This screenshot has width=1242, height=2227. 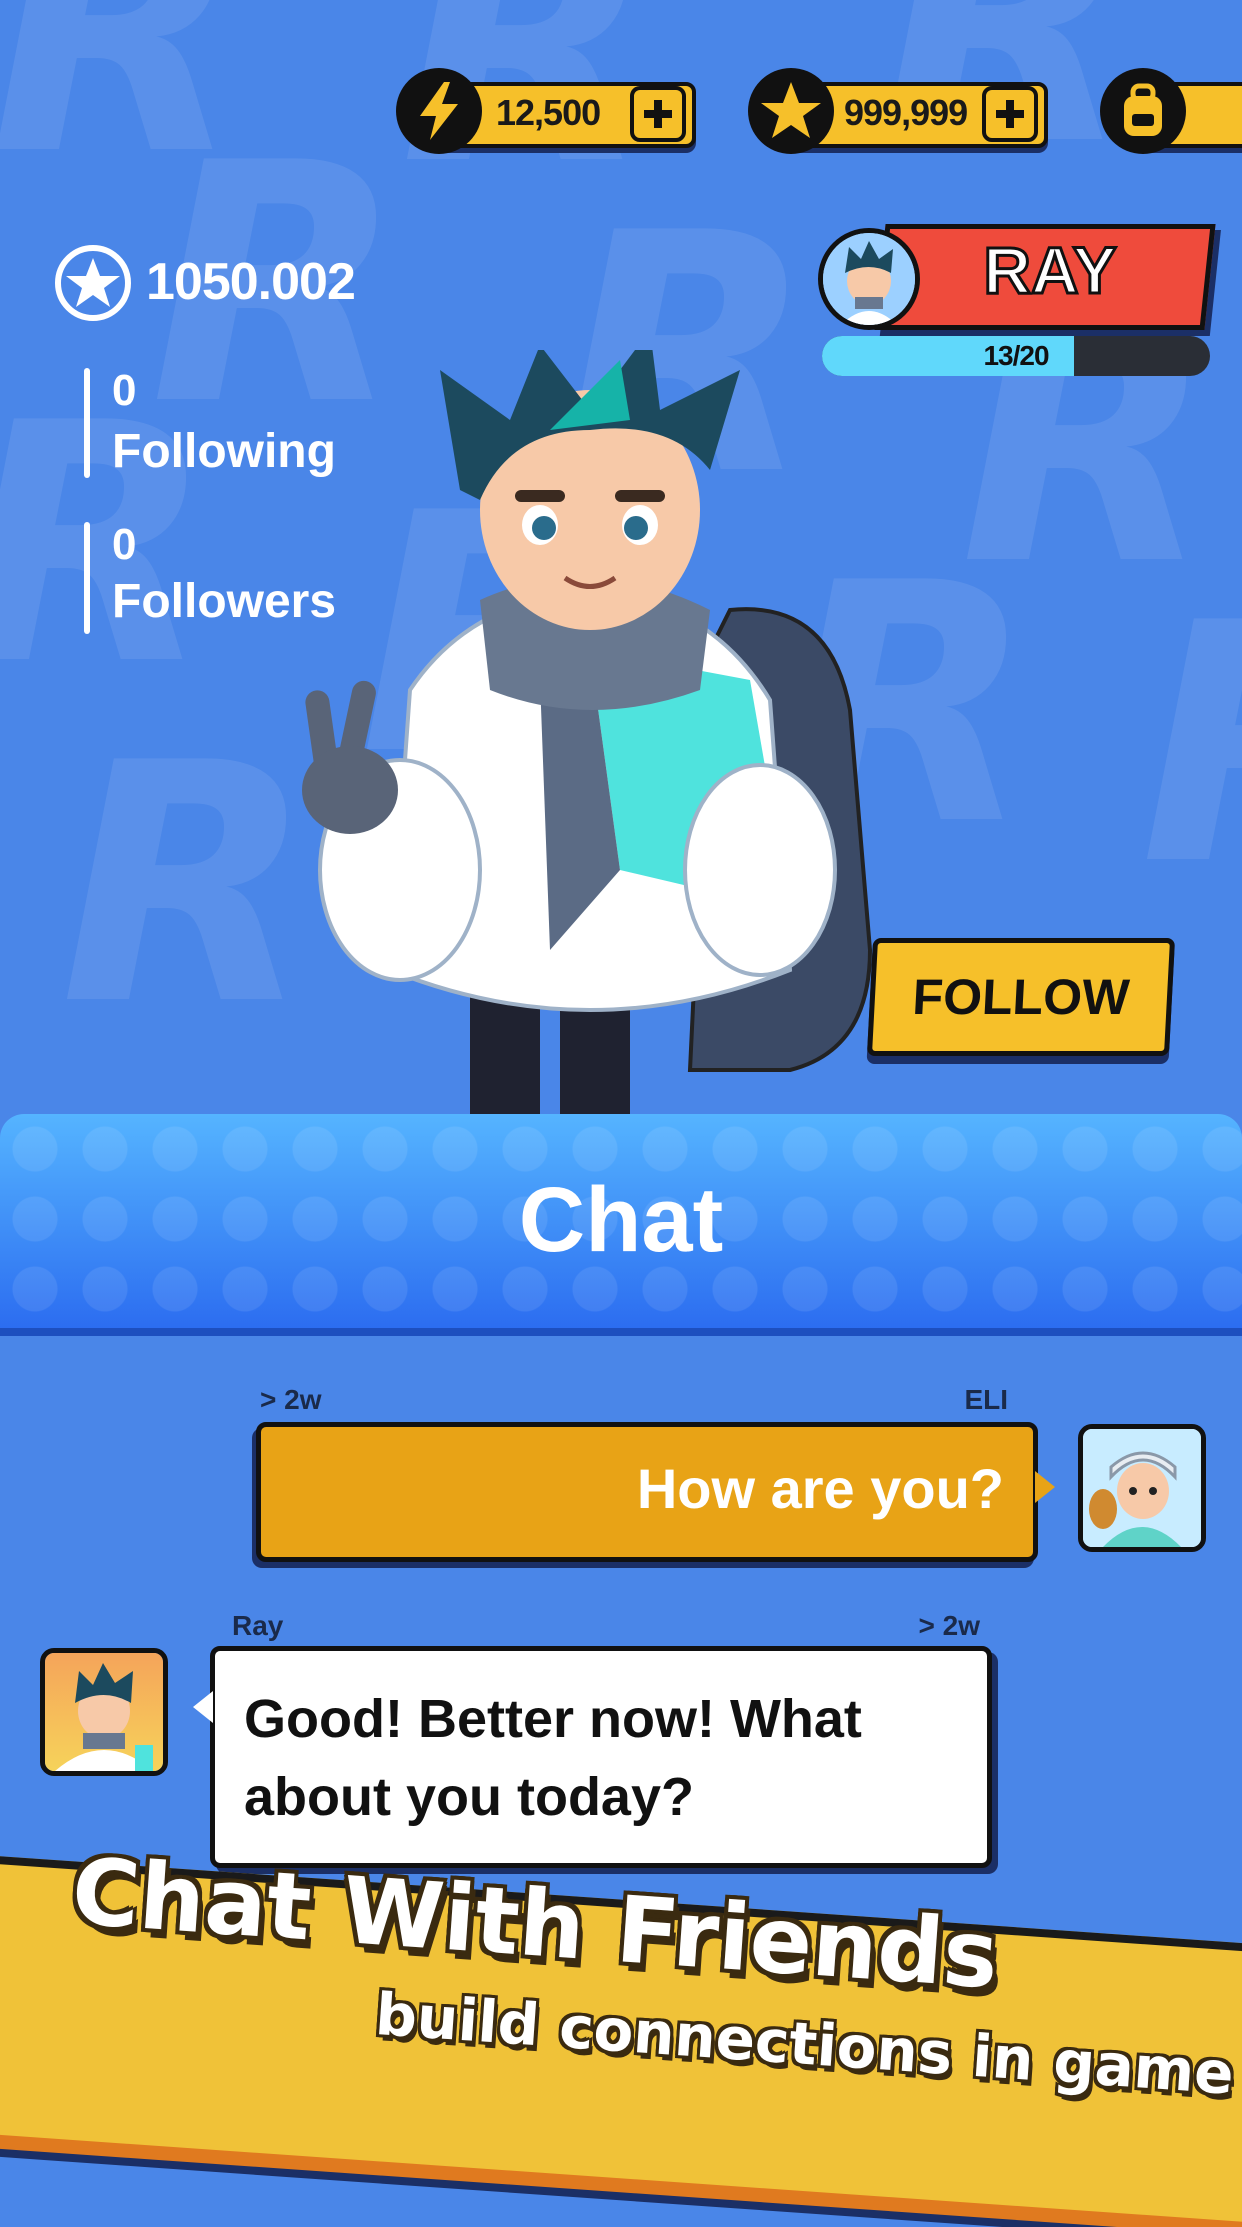 What do you see at coordinates (906, 112) in the screenshot?
I see `stars-value: 999,999` at bounding box center [906, 112].